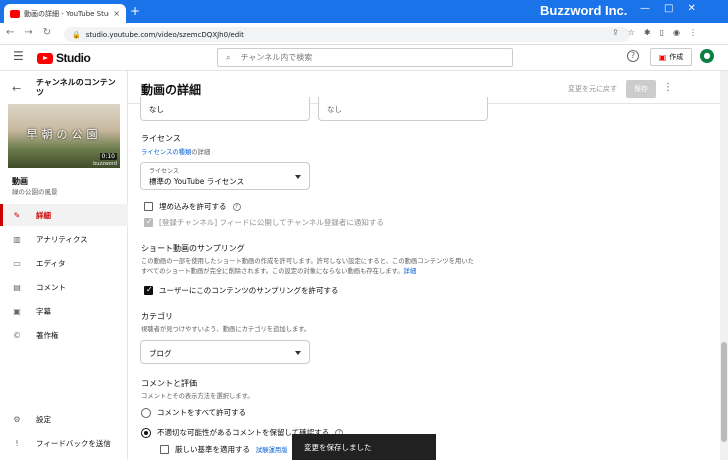 This screenshot has width=728, height=460. I want to click on video-duration: 0:10, so click(108, 156).